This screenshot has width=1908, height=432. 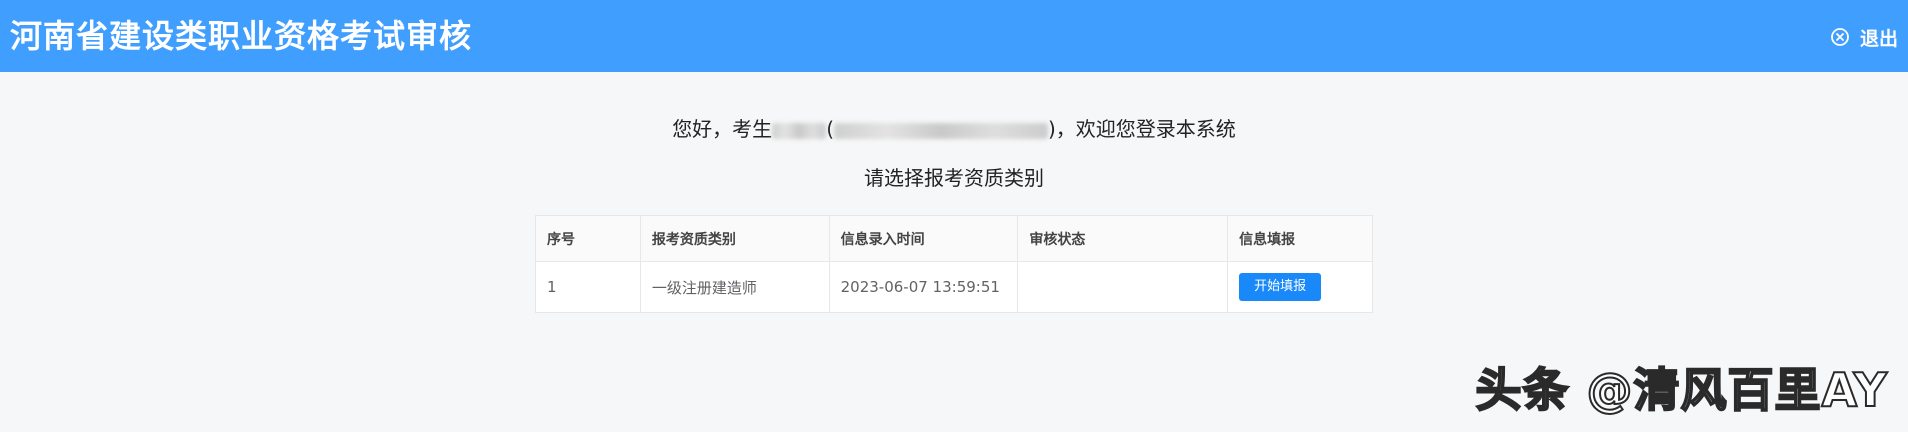 What do you see at coordinates (588, 287) in the screenshot?
I see `cell-index: 1` at bounding box center [588, 287].